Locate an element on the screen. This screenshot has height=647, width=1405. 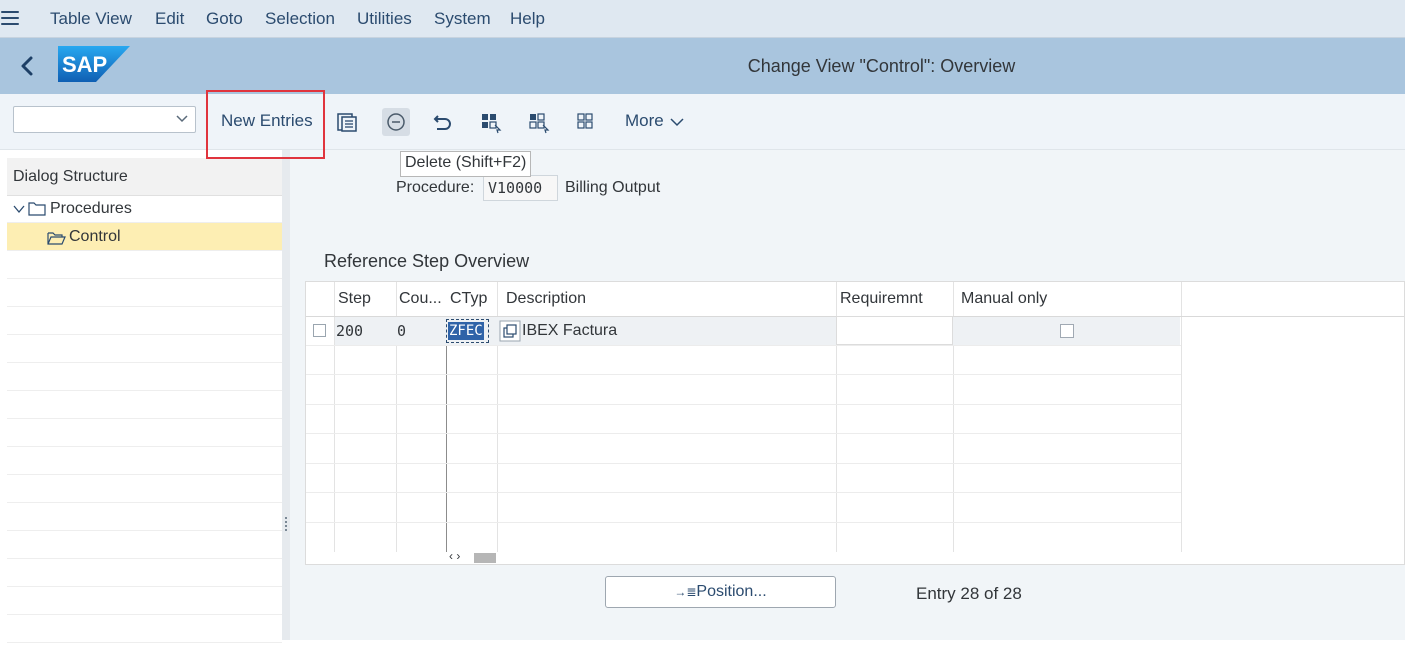
select-all-icon is located at coordinates (491, 122).